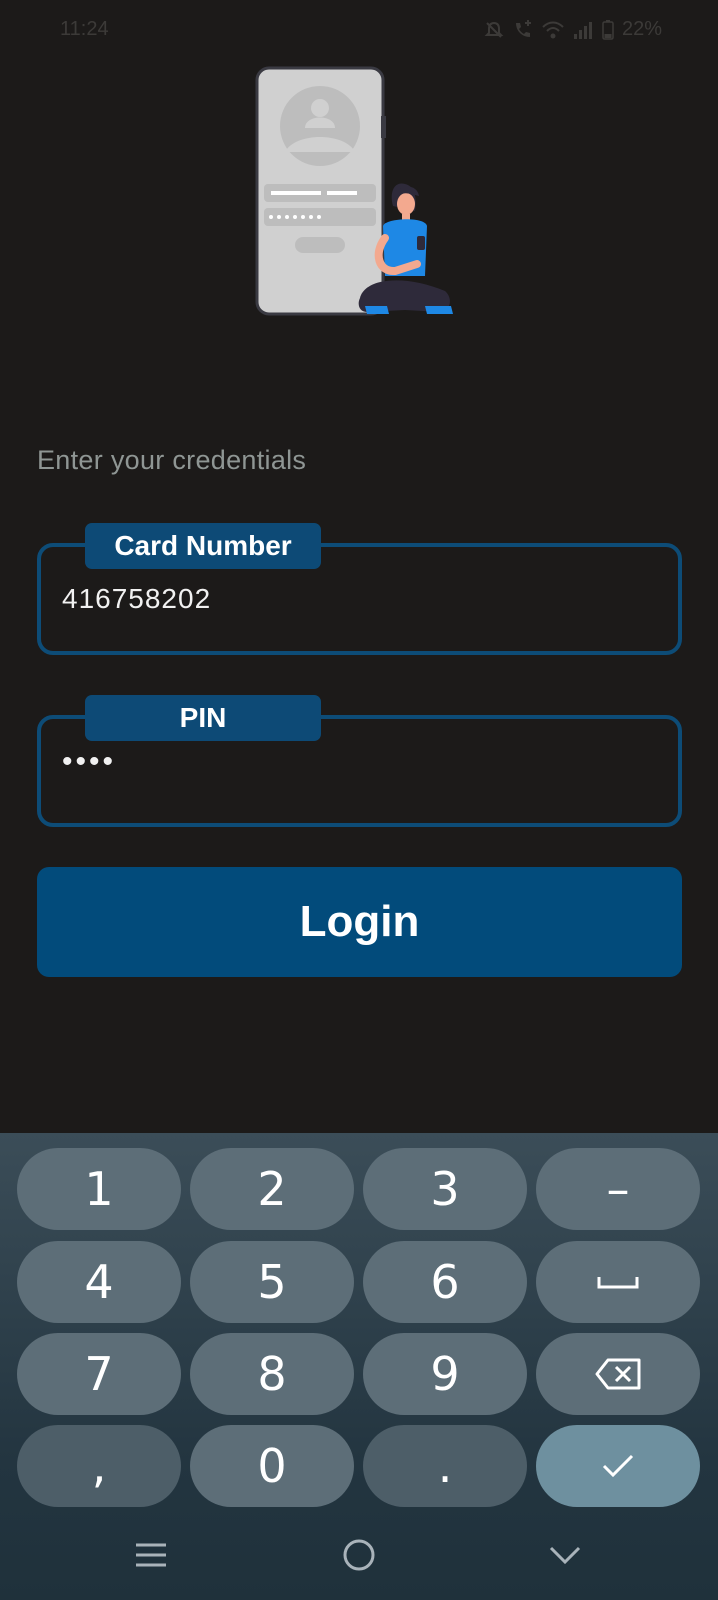 The image size is (718, 1600). I want to click on key-8: 8, so click(272, 1374).